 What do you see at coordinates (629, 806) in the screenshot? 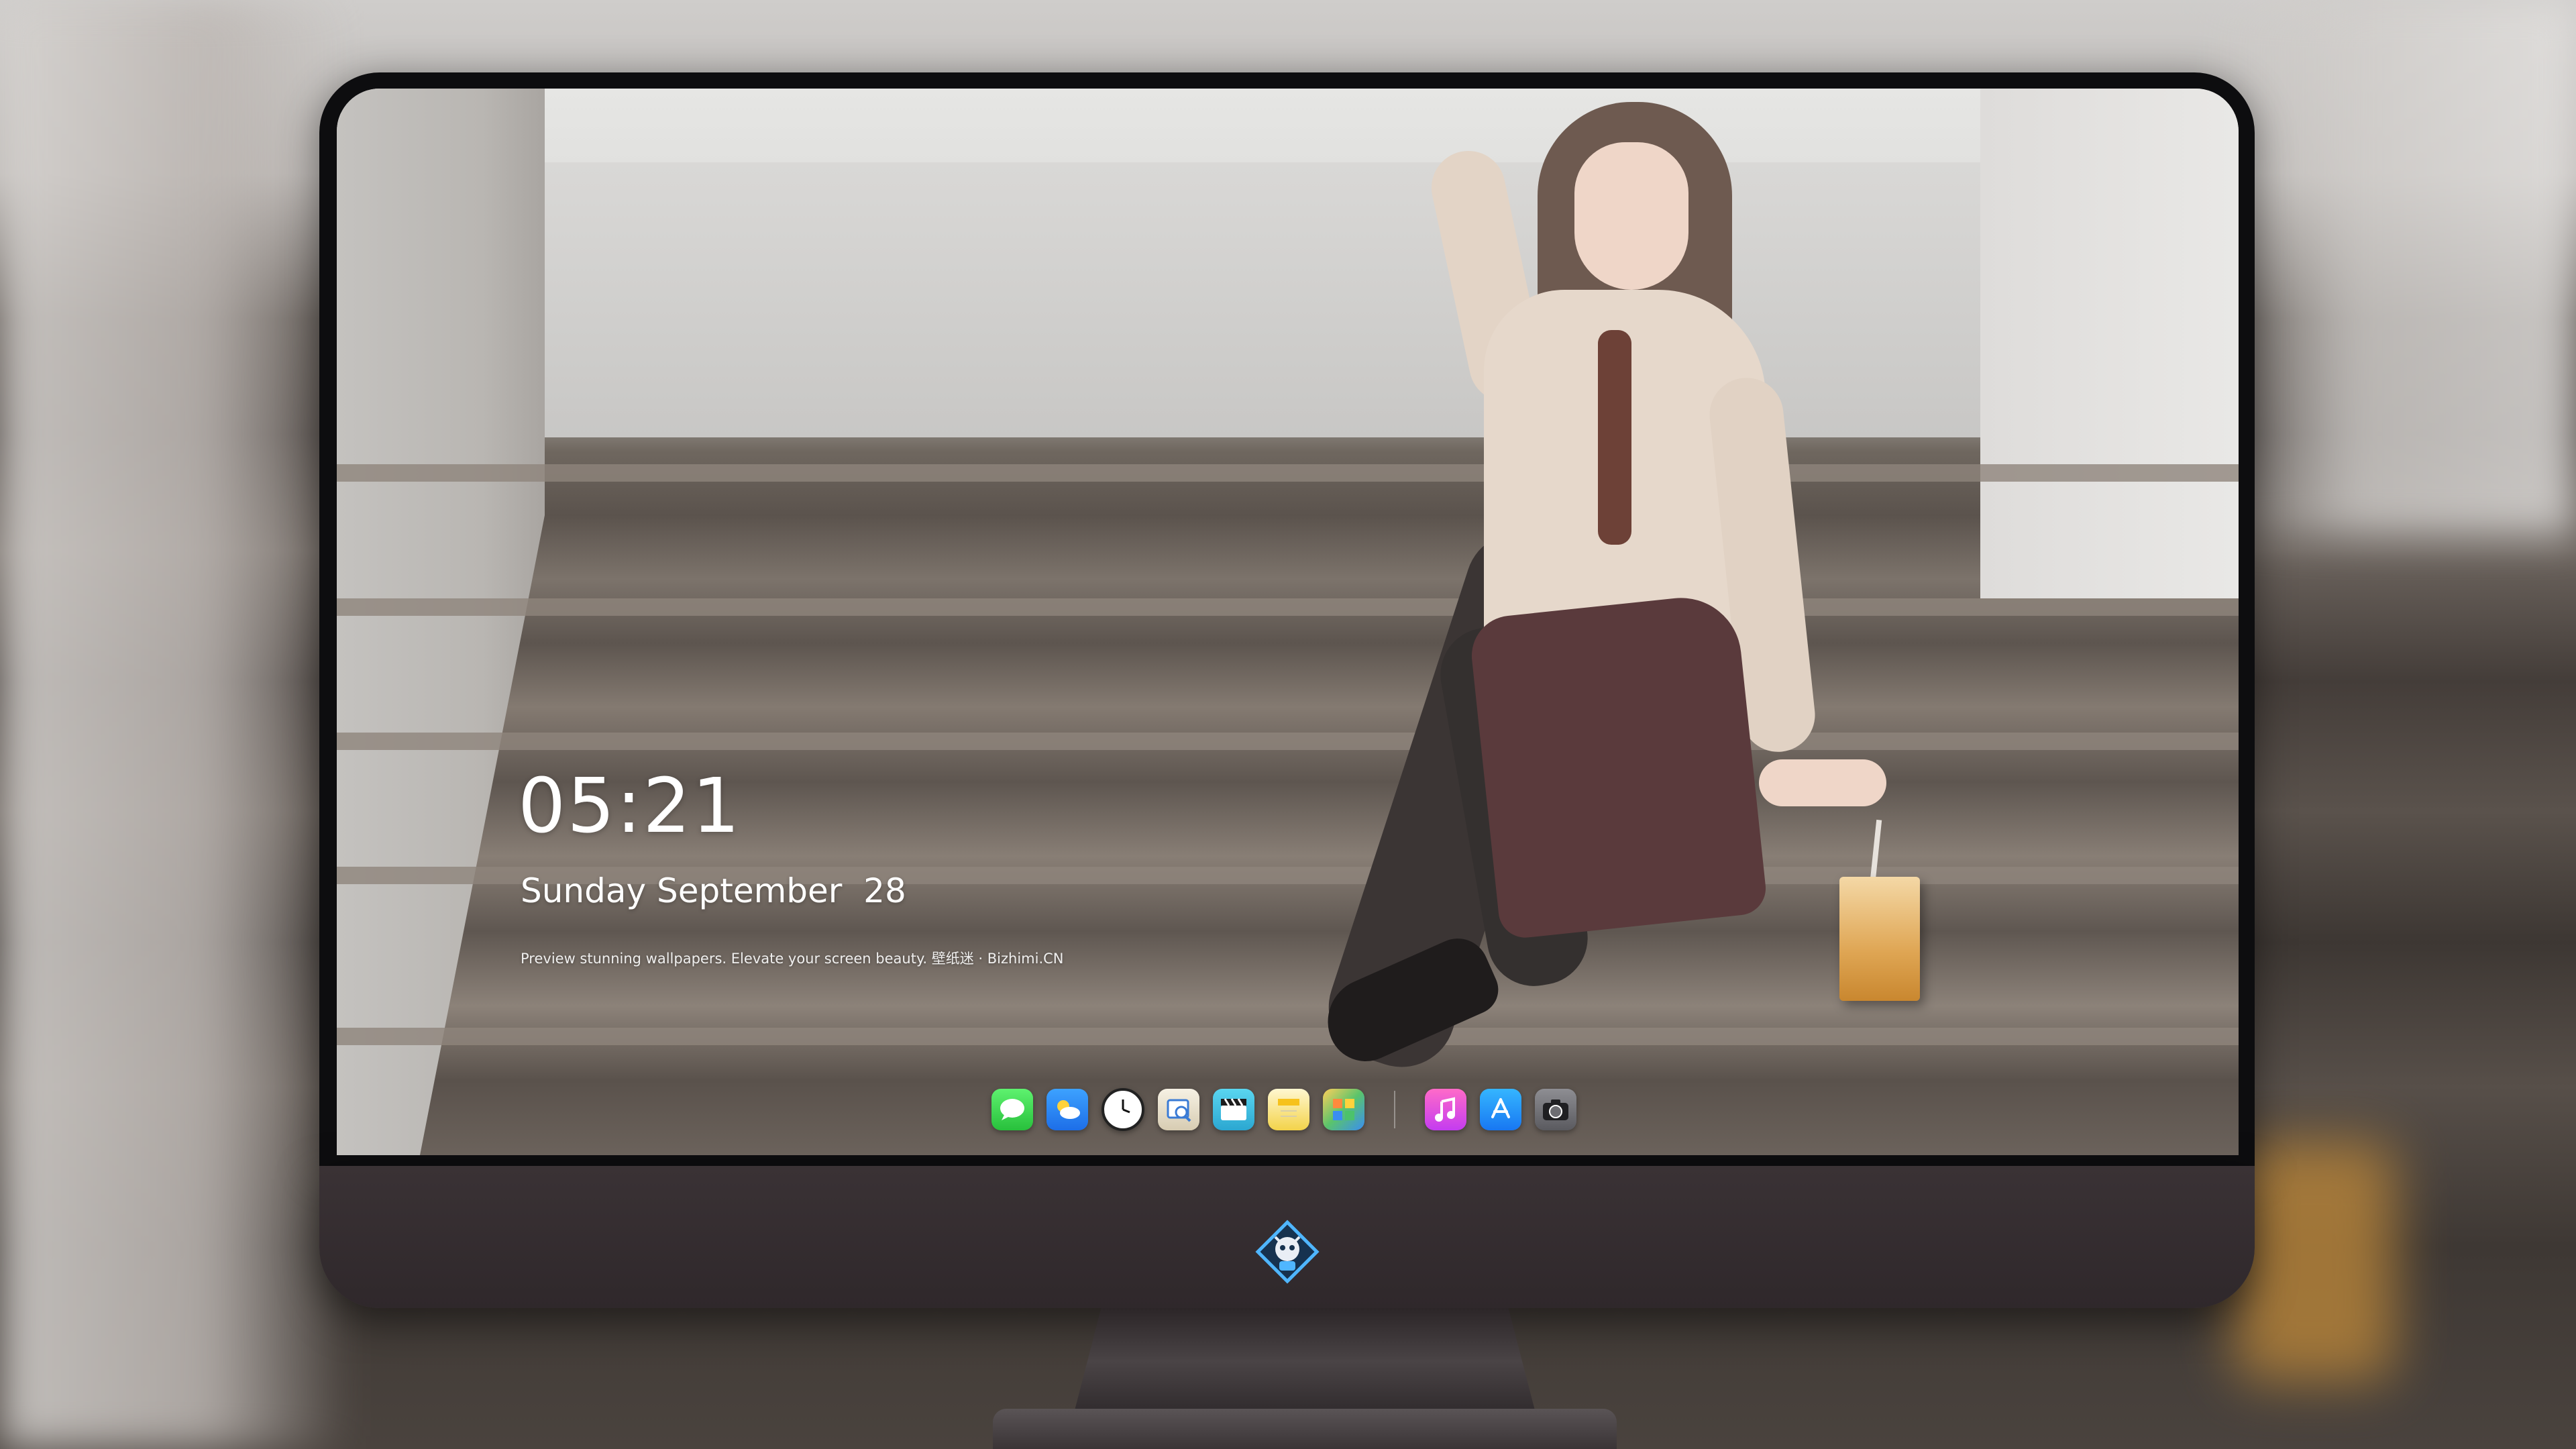
I see `lock-screen-time: 05:21` at bounding box center [629, 806].